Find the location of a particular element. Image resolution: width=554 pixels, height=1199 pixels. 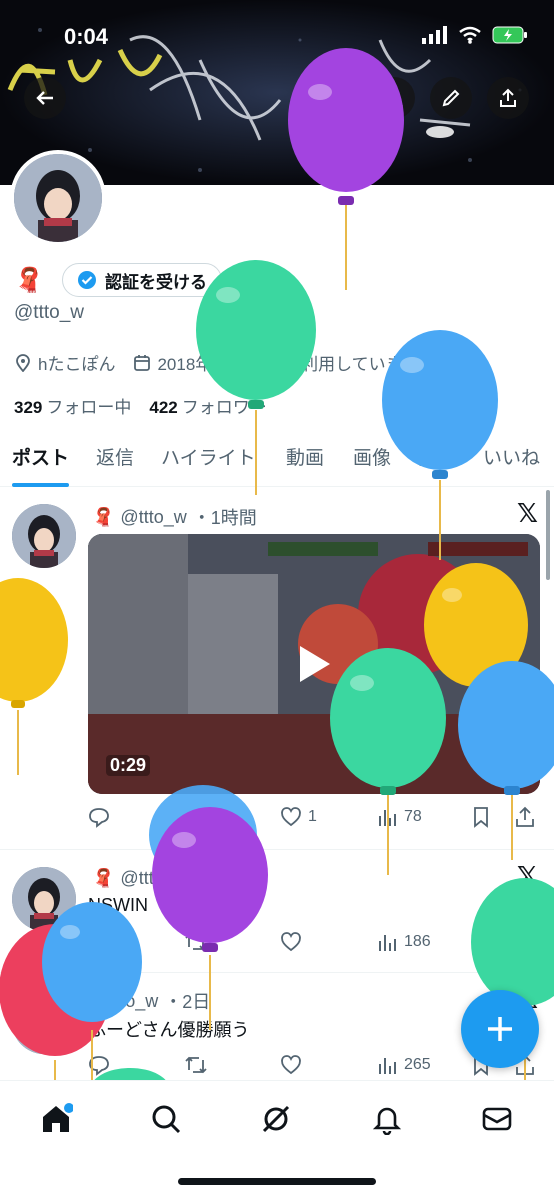

edit-button is located at coordinates (451, 98).